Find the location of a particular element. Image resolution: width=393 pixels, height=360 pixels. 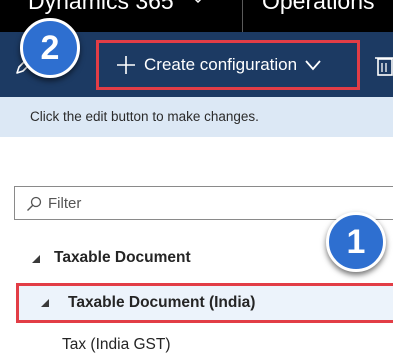

tree-item-taxable-document-india: Taxable Document (India) is located at coordinates (204, 303).